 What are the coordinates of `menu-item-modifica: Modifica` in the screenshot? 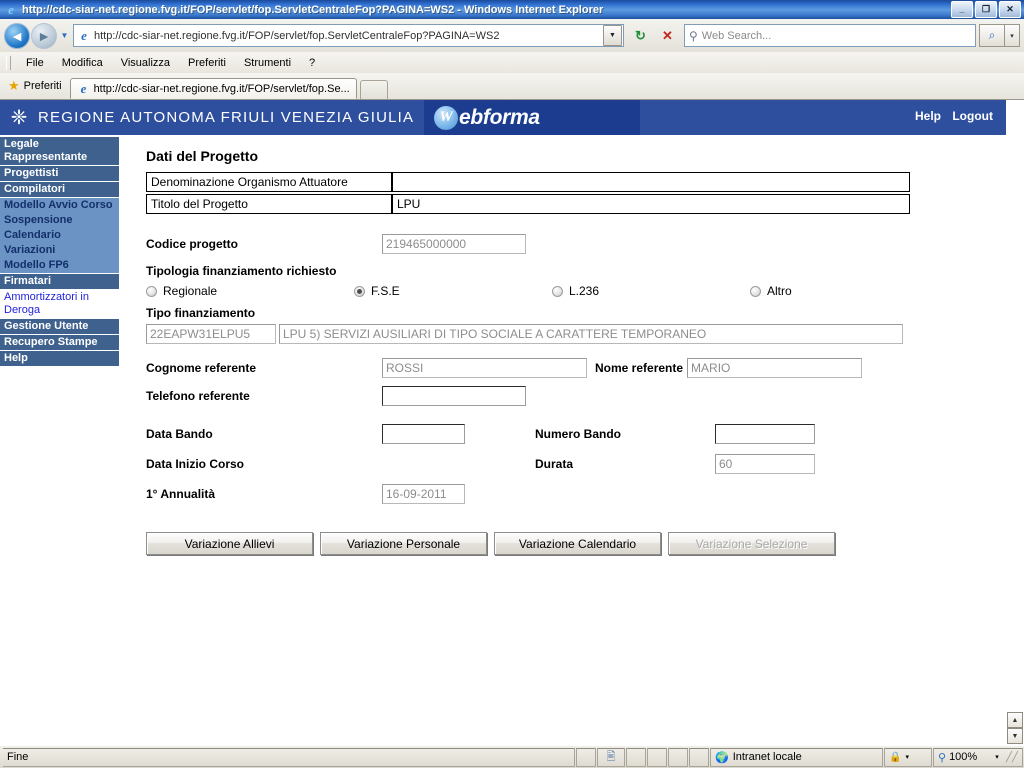 It's located at (82, 63).